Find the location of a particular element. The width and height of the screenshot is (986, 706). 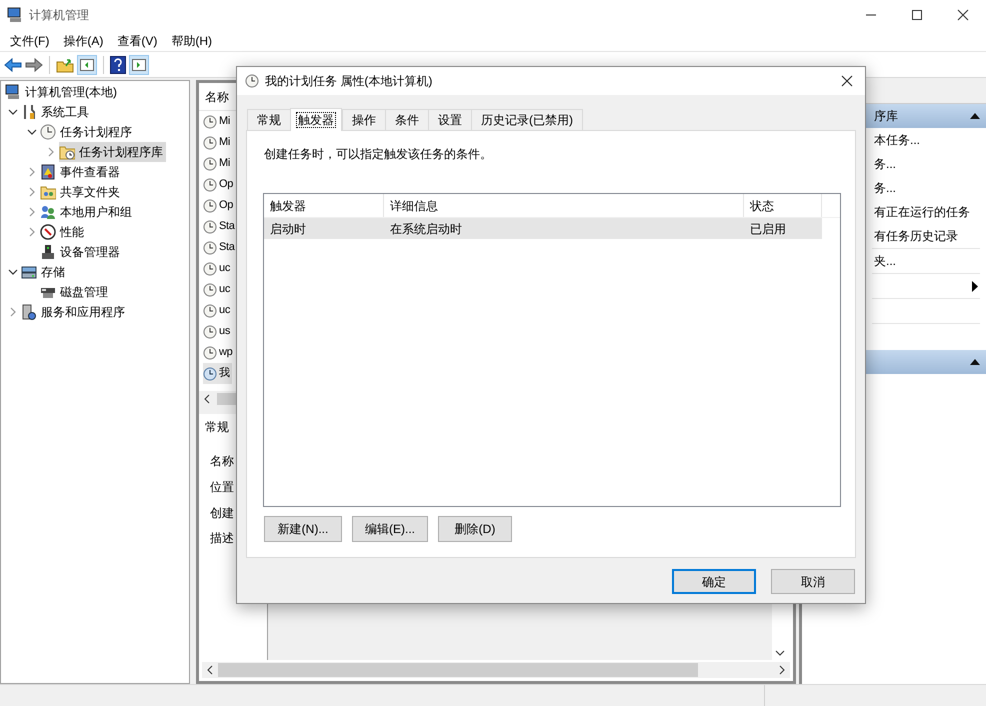

storage-icon is located at coordinates (29, 272).